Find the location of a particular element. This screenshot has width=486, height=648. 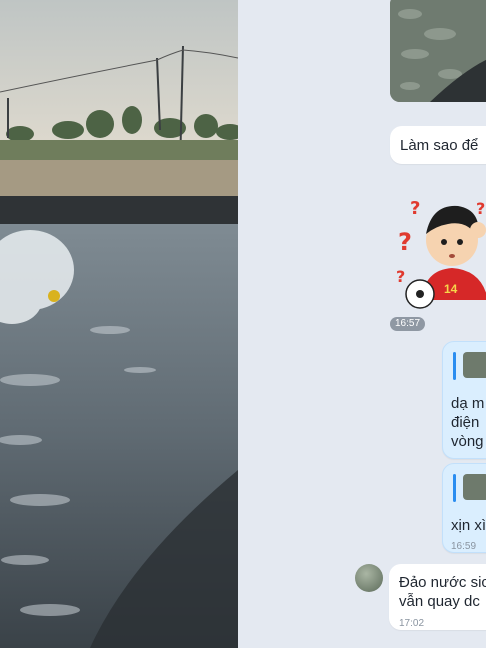

message-timestamp: 17:02 is located at coordinates (412, 623).